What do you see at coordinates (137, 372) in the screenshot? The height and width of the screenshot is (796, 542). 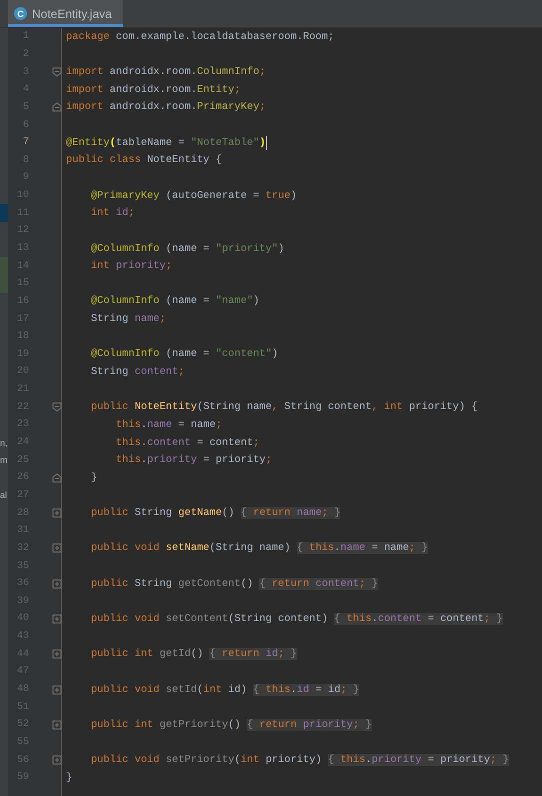 I see `code-line: String content;` at bounding box center [137, 372].